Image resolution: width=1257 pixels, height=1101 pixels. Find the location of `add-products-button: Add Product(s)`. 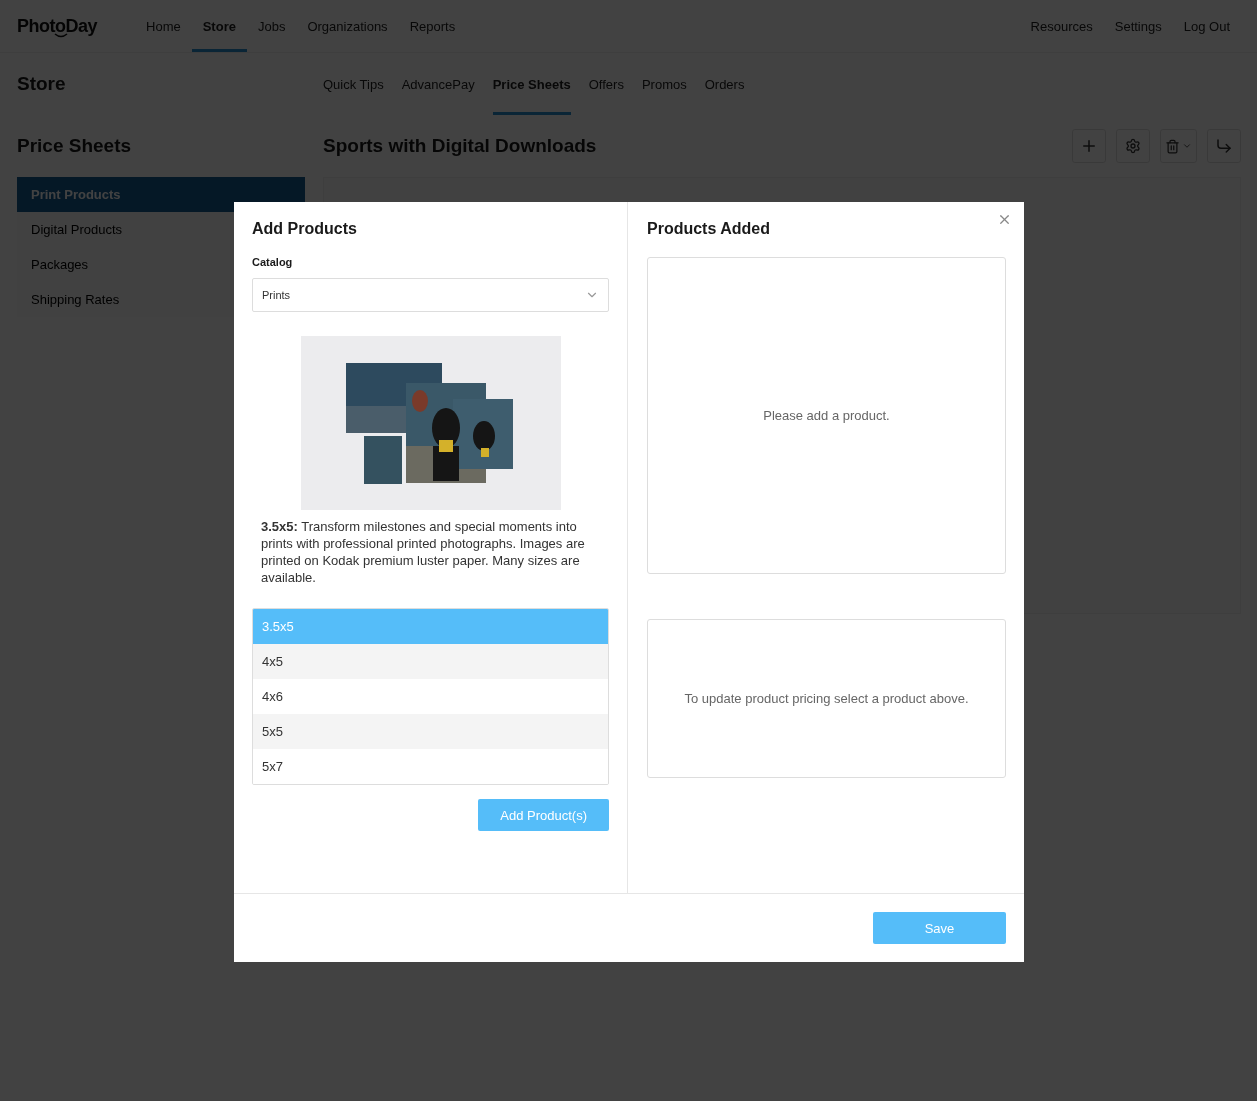

add-products-button: Add Product(s) is located at coordinates (543, 815).